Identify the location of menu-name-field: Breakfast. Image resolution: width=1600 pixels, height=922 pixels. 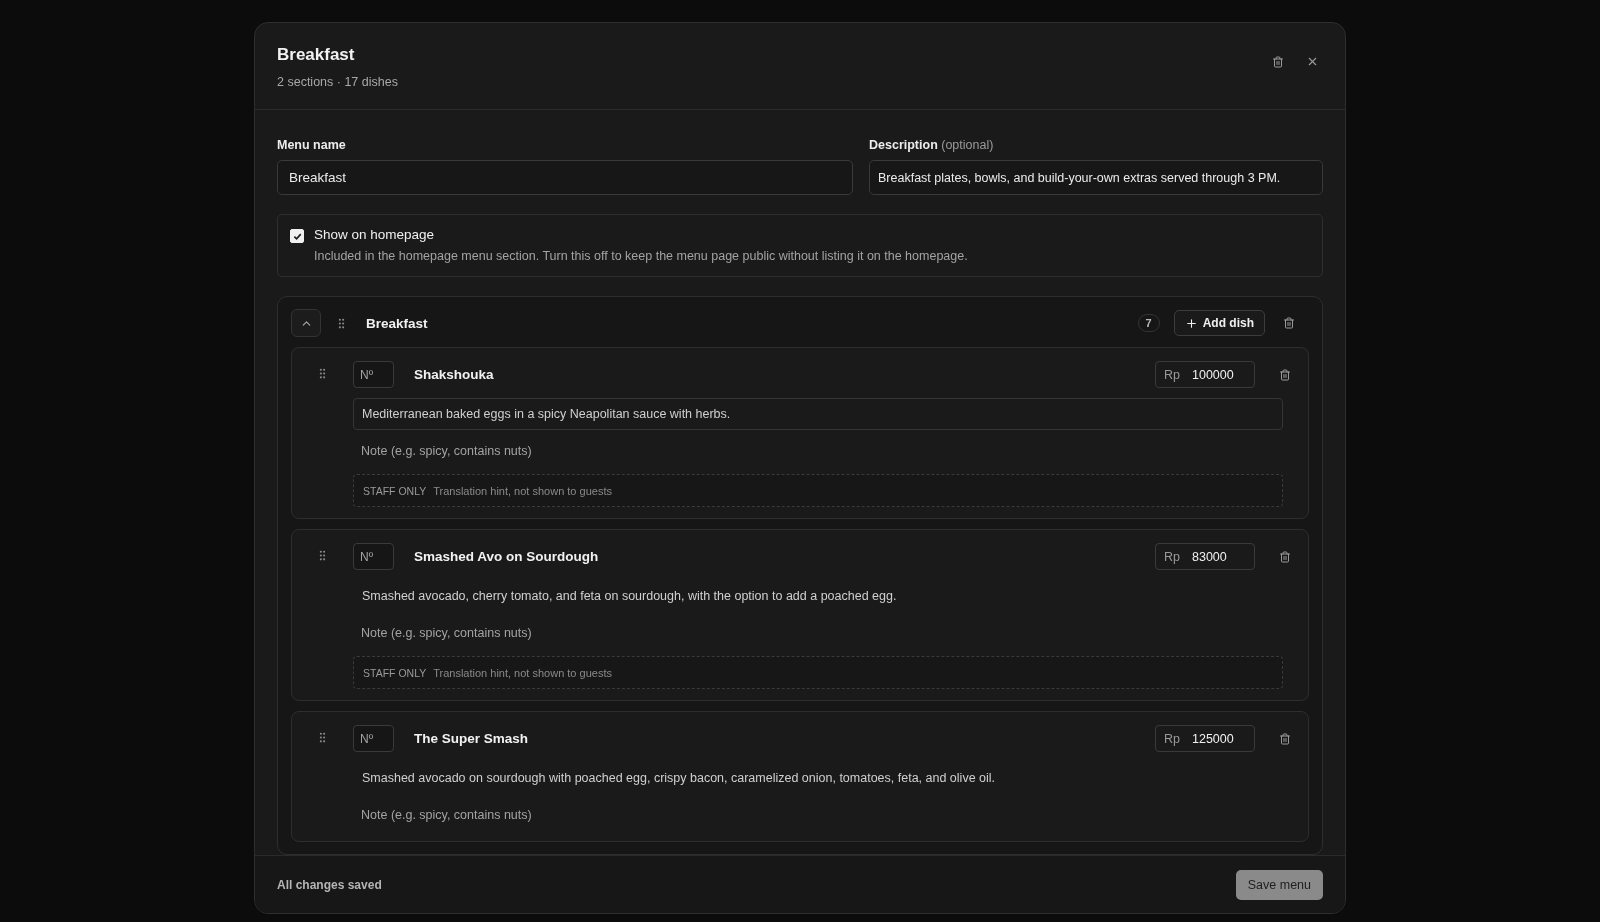
(565, 177).